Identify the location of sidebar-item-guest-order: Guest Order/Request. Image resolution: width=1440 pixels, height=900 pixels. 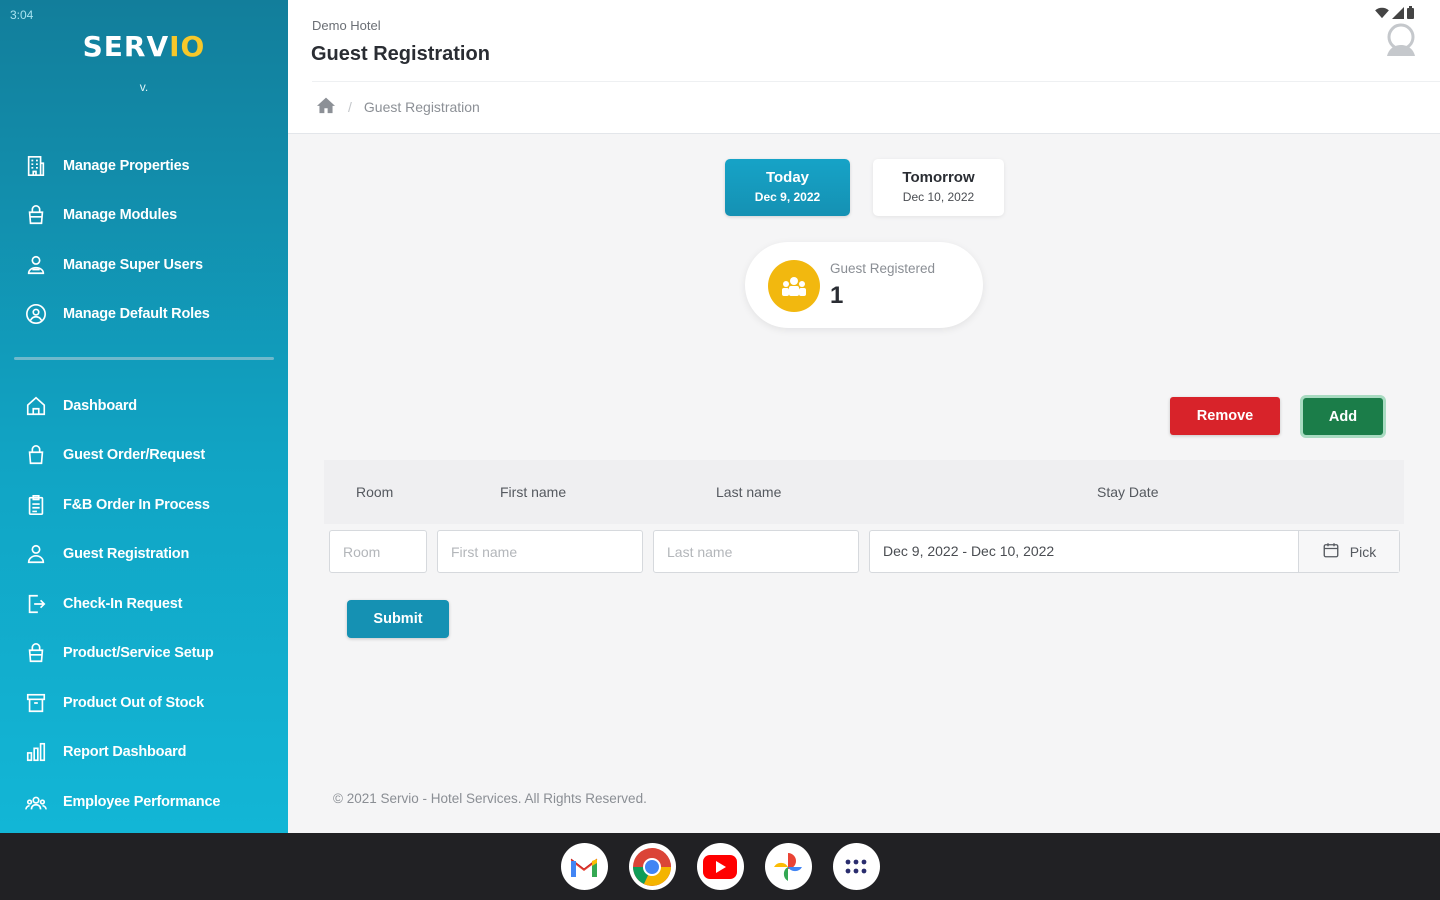
(144, 456).